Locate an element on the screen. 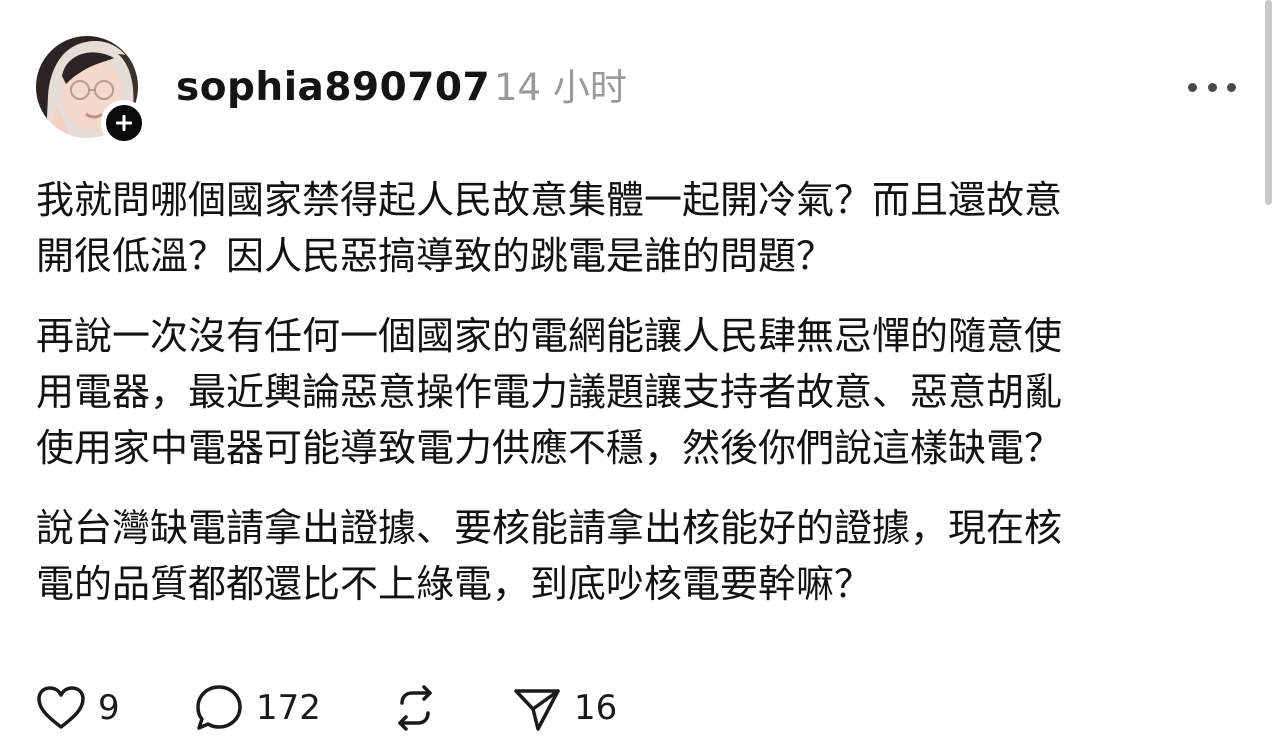  like-button: 9 is located at coordinates (78, 708).